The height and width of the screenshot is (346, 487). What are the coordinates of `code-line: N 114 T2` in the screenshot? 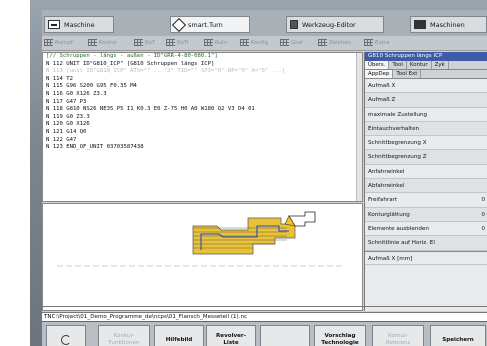 It's located at (202, 80).